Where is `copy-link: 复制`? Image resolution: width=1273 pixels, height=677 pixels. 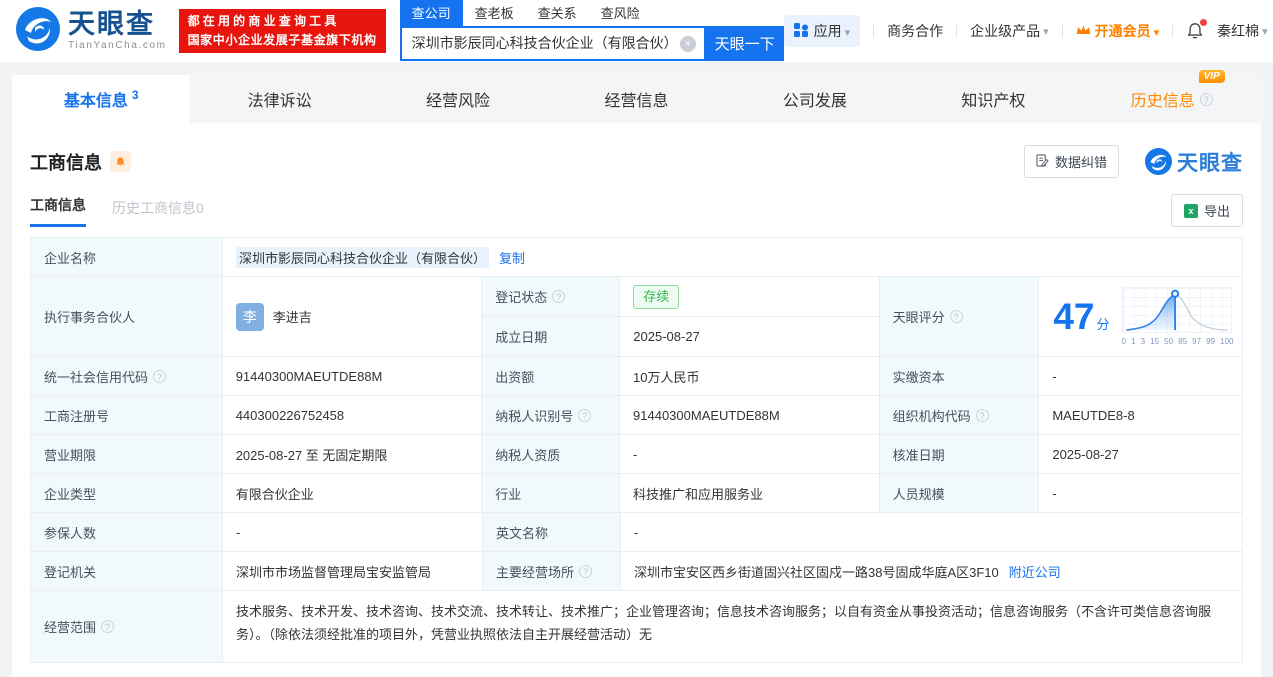 copy-link: 复制 is located at coordinates (512, 257).